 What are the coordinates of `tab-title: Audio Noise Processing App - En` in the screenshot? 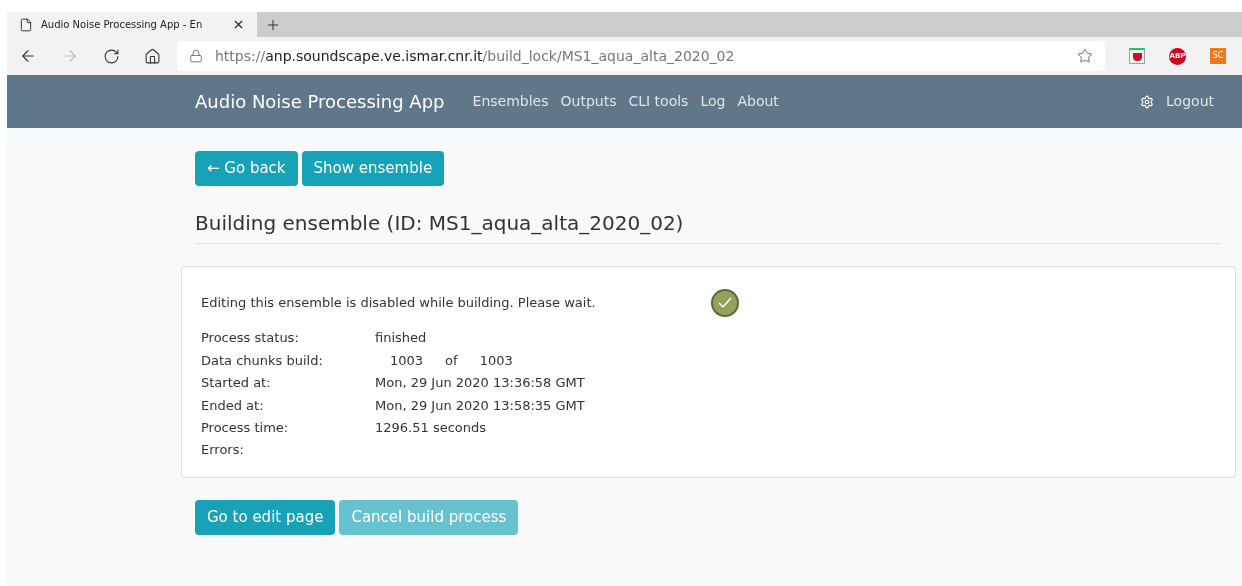 It's located at (122, 25).